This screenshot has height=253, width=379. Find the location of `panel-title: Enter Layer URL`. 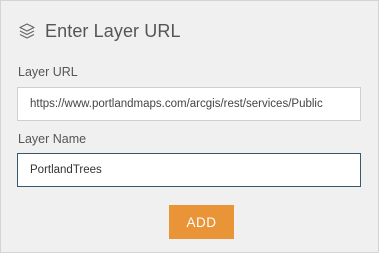

panel-title: Enter Layer URL is located at coordinates (113, 30).